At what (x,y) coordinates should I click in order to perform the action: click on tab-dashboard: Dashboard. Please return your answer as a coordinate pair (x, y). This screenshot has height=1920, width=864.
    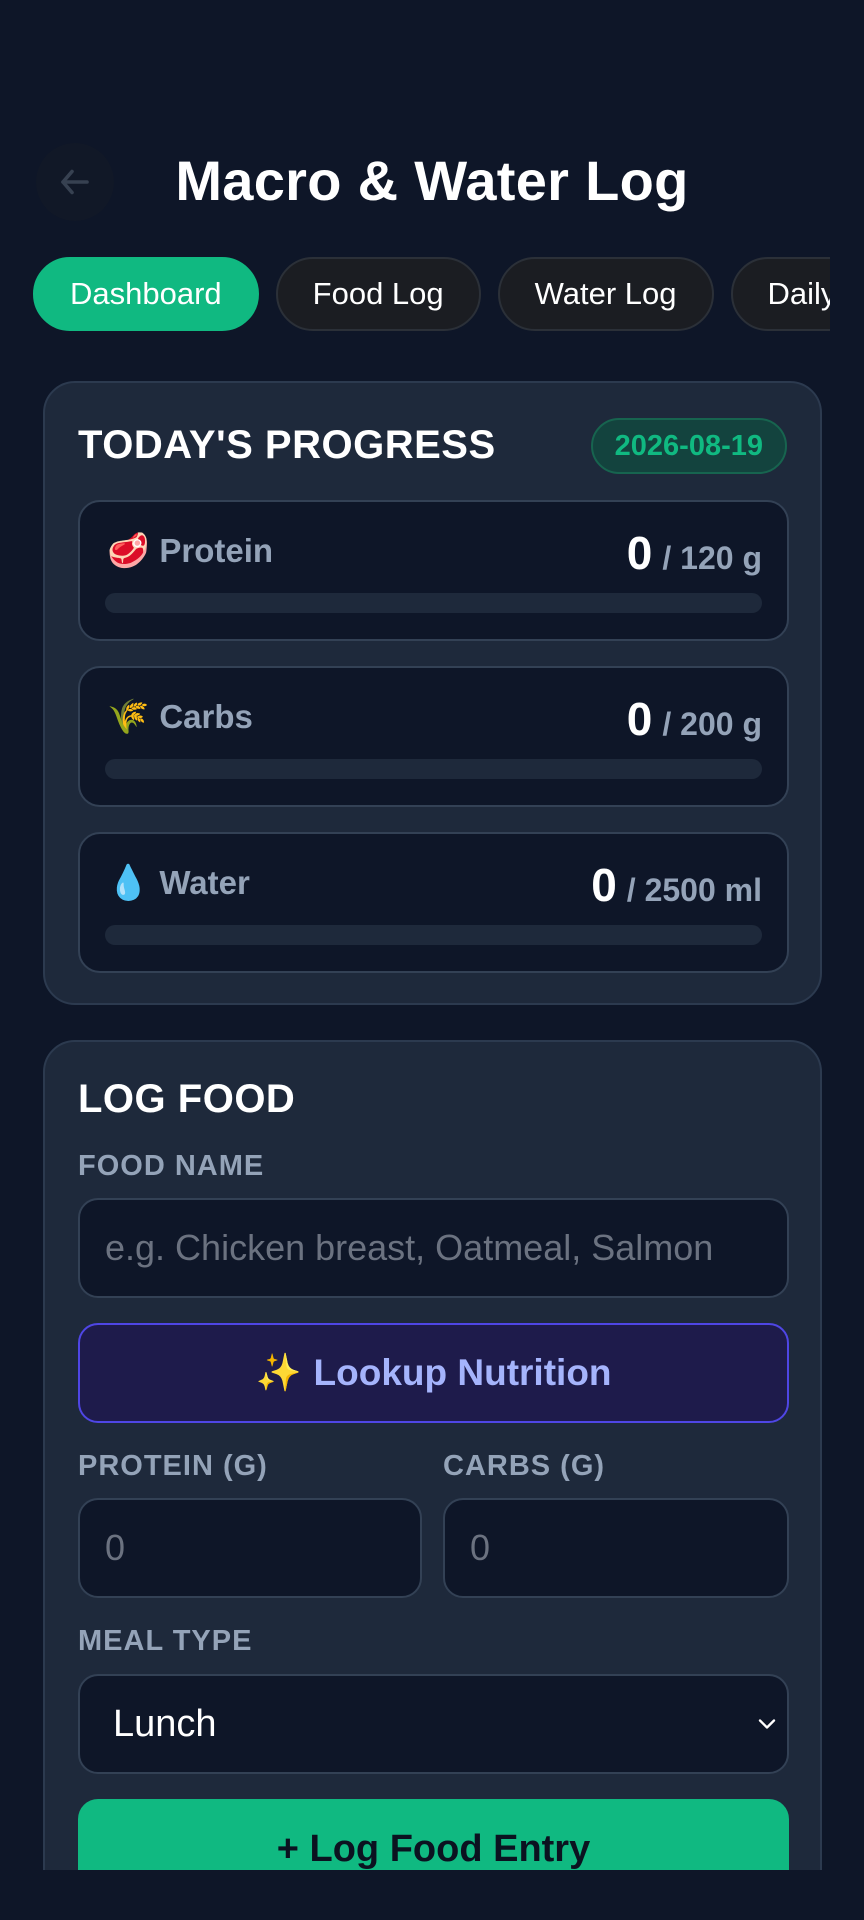
    Looking at the image, I should click on (146, 294).